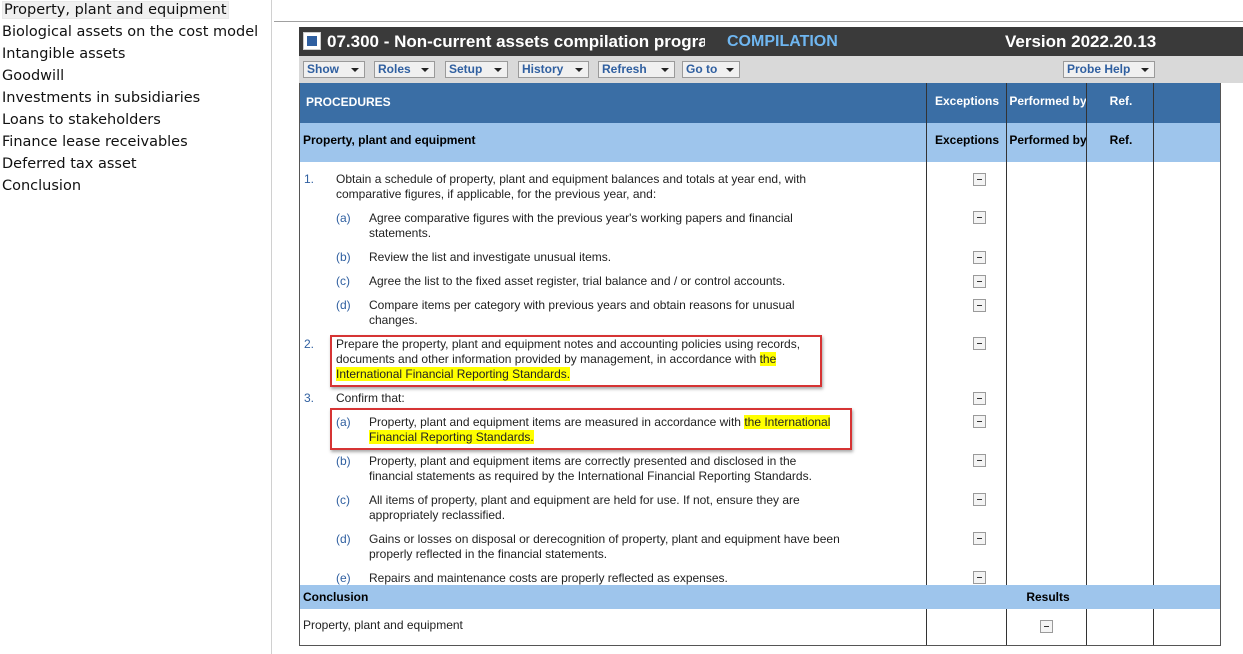 This screenshot has width=1243, height=654. I want to click on conclusion-heading: Conclusion, so click(336, 597).